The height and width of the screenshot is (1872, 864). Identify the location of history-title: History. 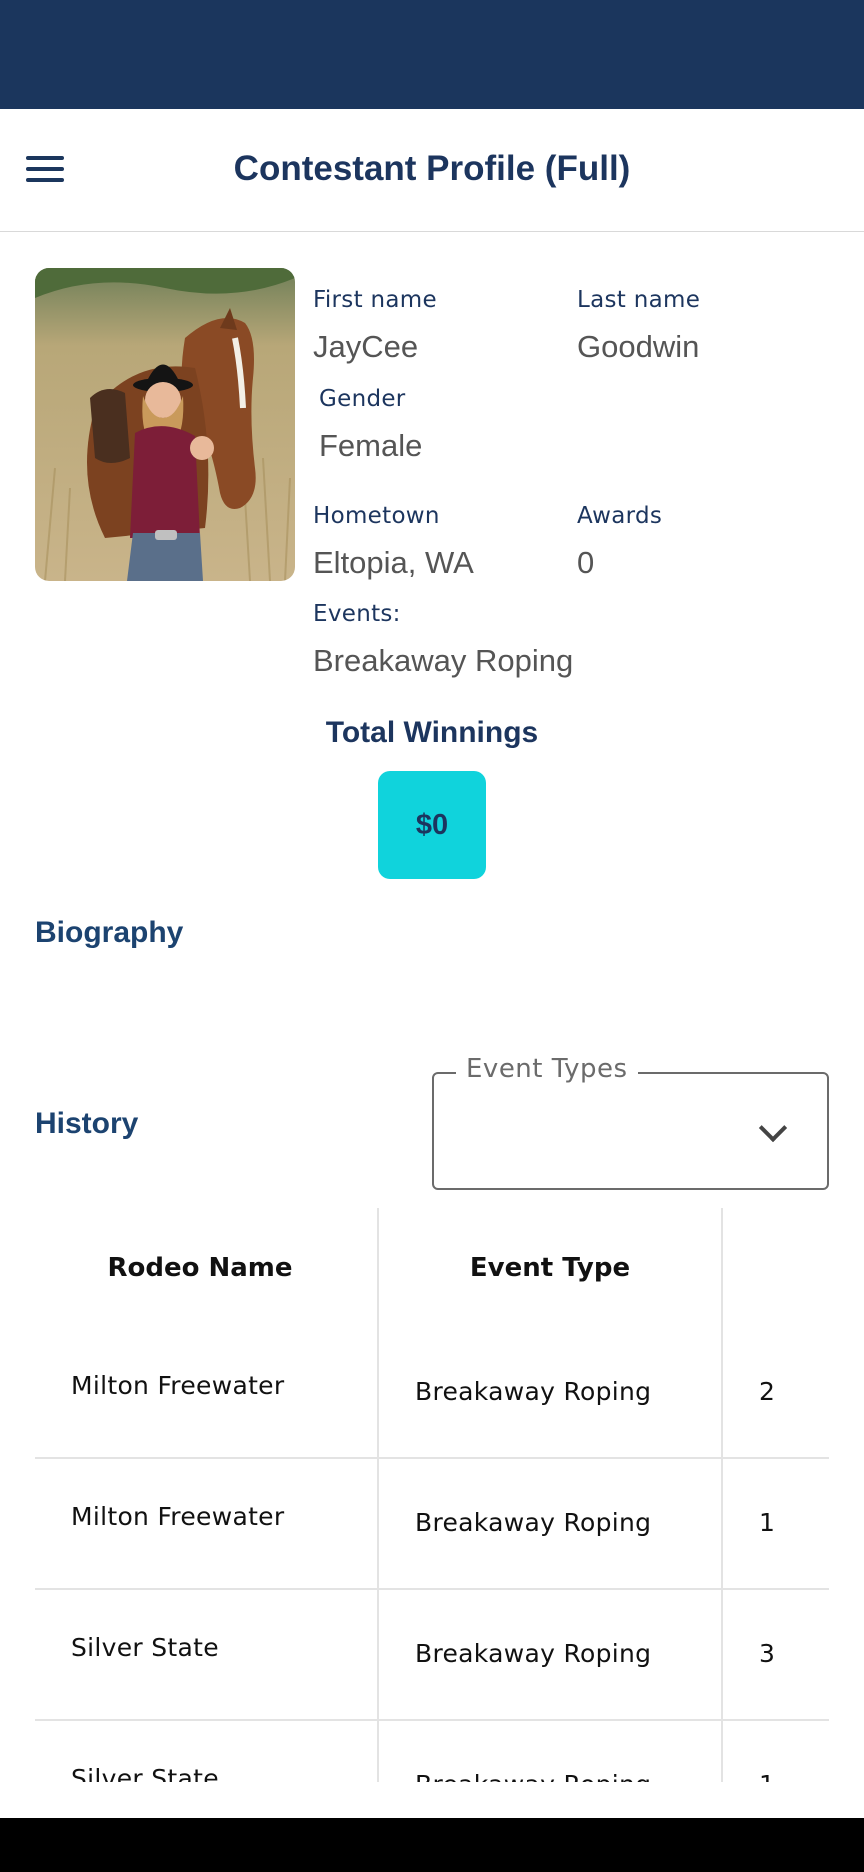
(87, 1123).